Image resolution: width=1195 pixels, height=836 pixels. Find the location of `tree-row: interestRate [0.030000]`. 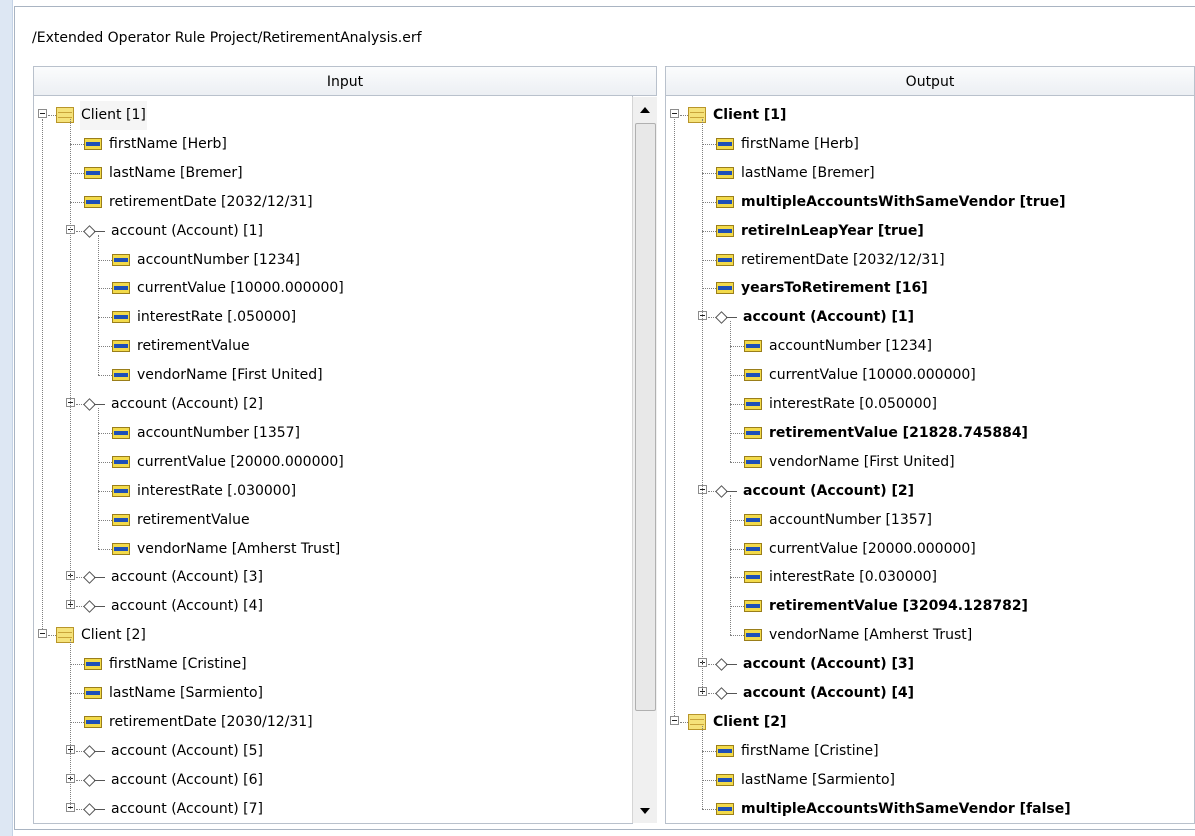

tree-row: interestRate [0.030000] is located at coordinates (930, 577).